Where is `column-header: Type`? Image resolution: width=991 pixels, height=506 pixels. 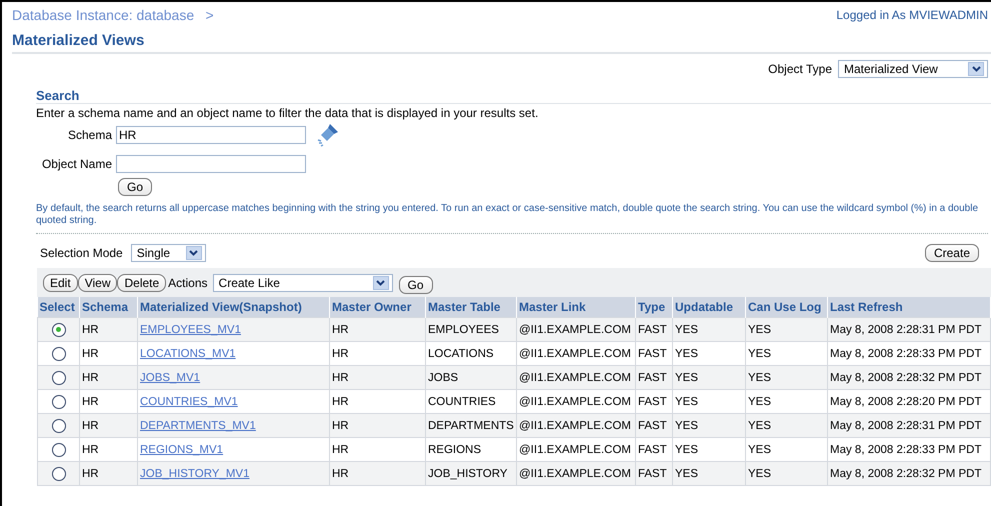 column-header: Type is located at coordinates (654, 307).